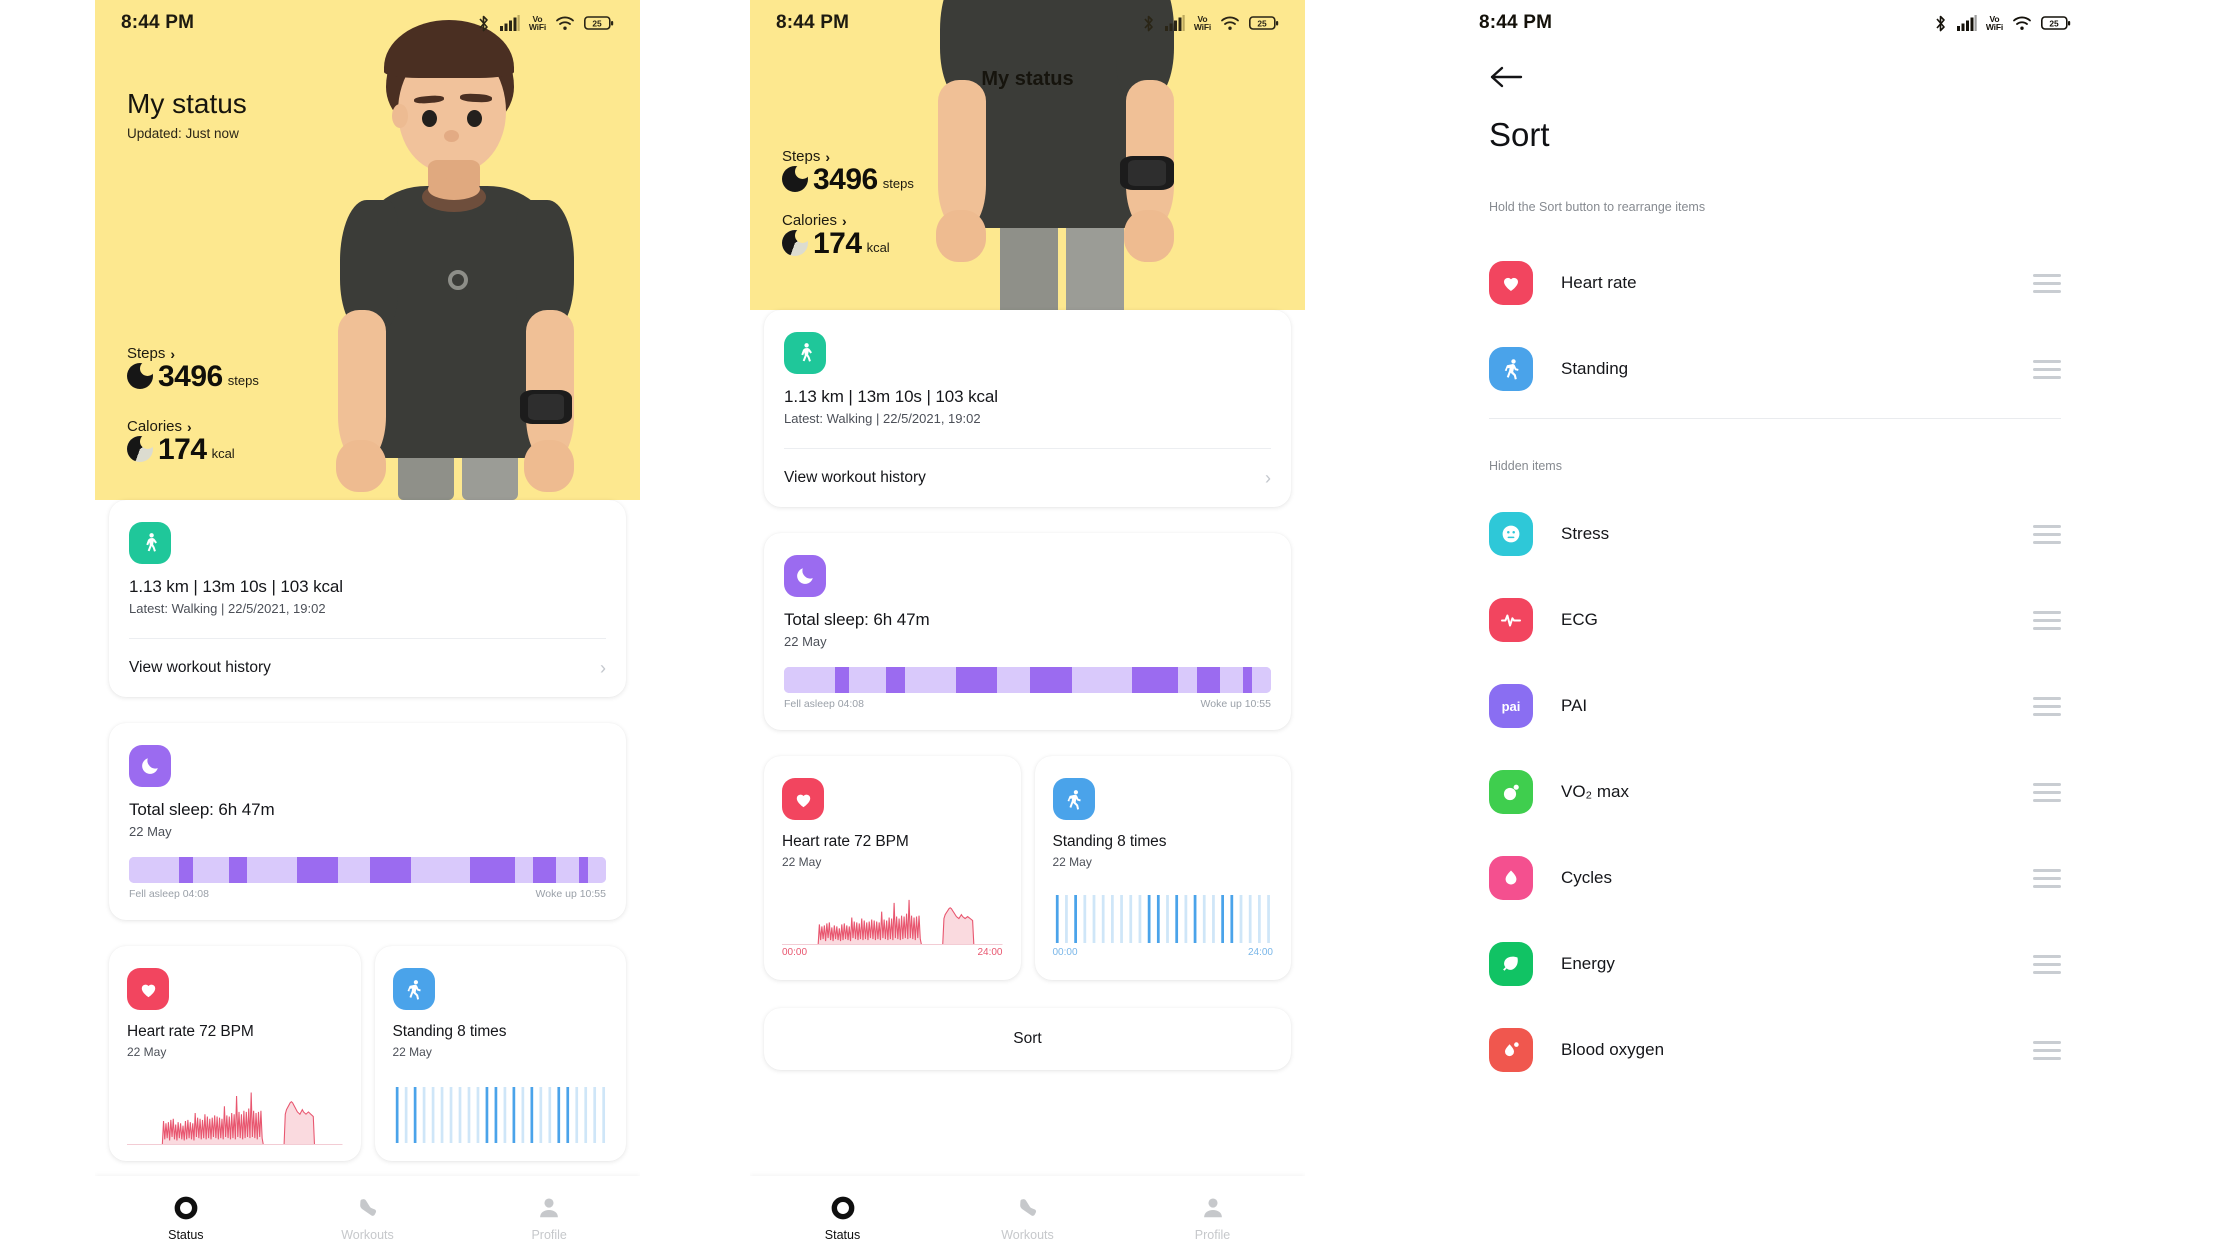  What do you see at coordinates (1072, 862) in the screenshot?
I see `standing-date: 22 May` at bounding box center [1072, 862].